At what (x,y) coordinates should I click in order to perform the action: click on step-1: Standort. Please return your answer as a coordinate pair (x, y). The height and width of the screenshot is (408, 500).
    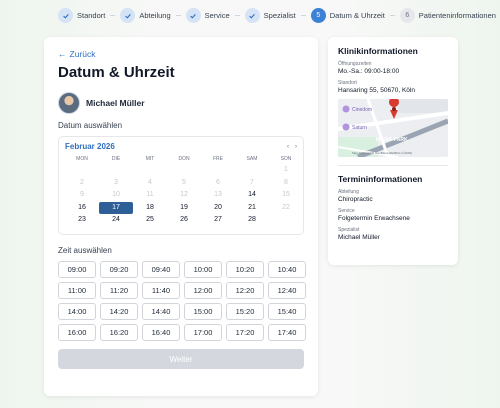
    Looking at the image, I should click on (81, 15).